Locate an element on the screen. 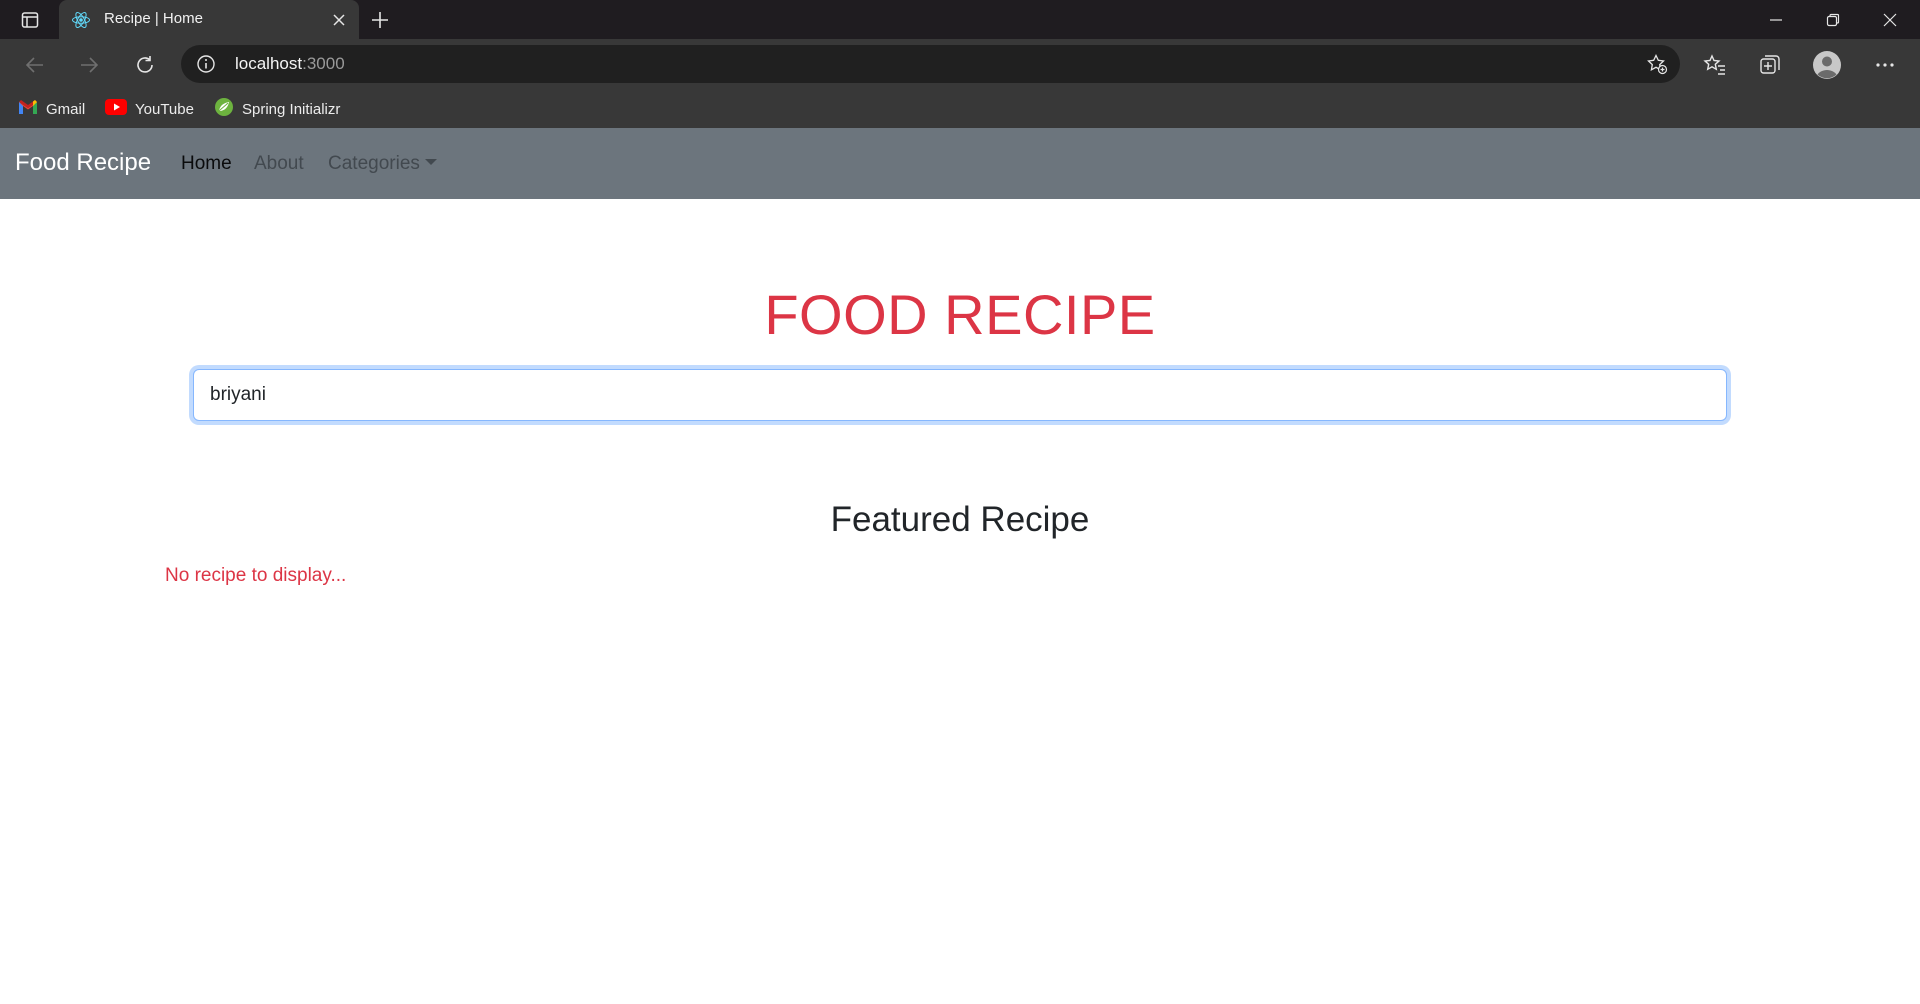  navbar-brand: Food Recipe is located at coordinates (83, 163).